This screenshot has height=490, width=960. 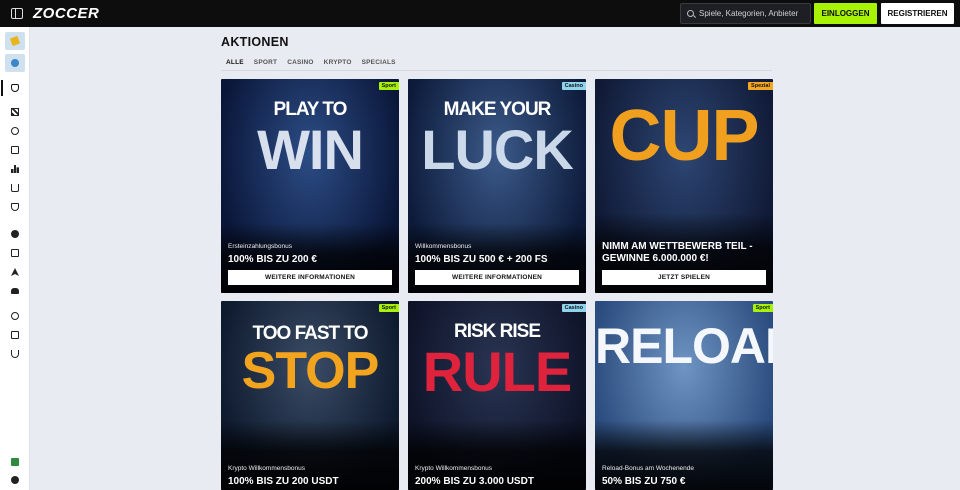 I want to click on tabs-divider, so click(x=496, y=70).